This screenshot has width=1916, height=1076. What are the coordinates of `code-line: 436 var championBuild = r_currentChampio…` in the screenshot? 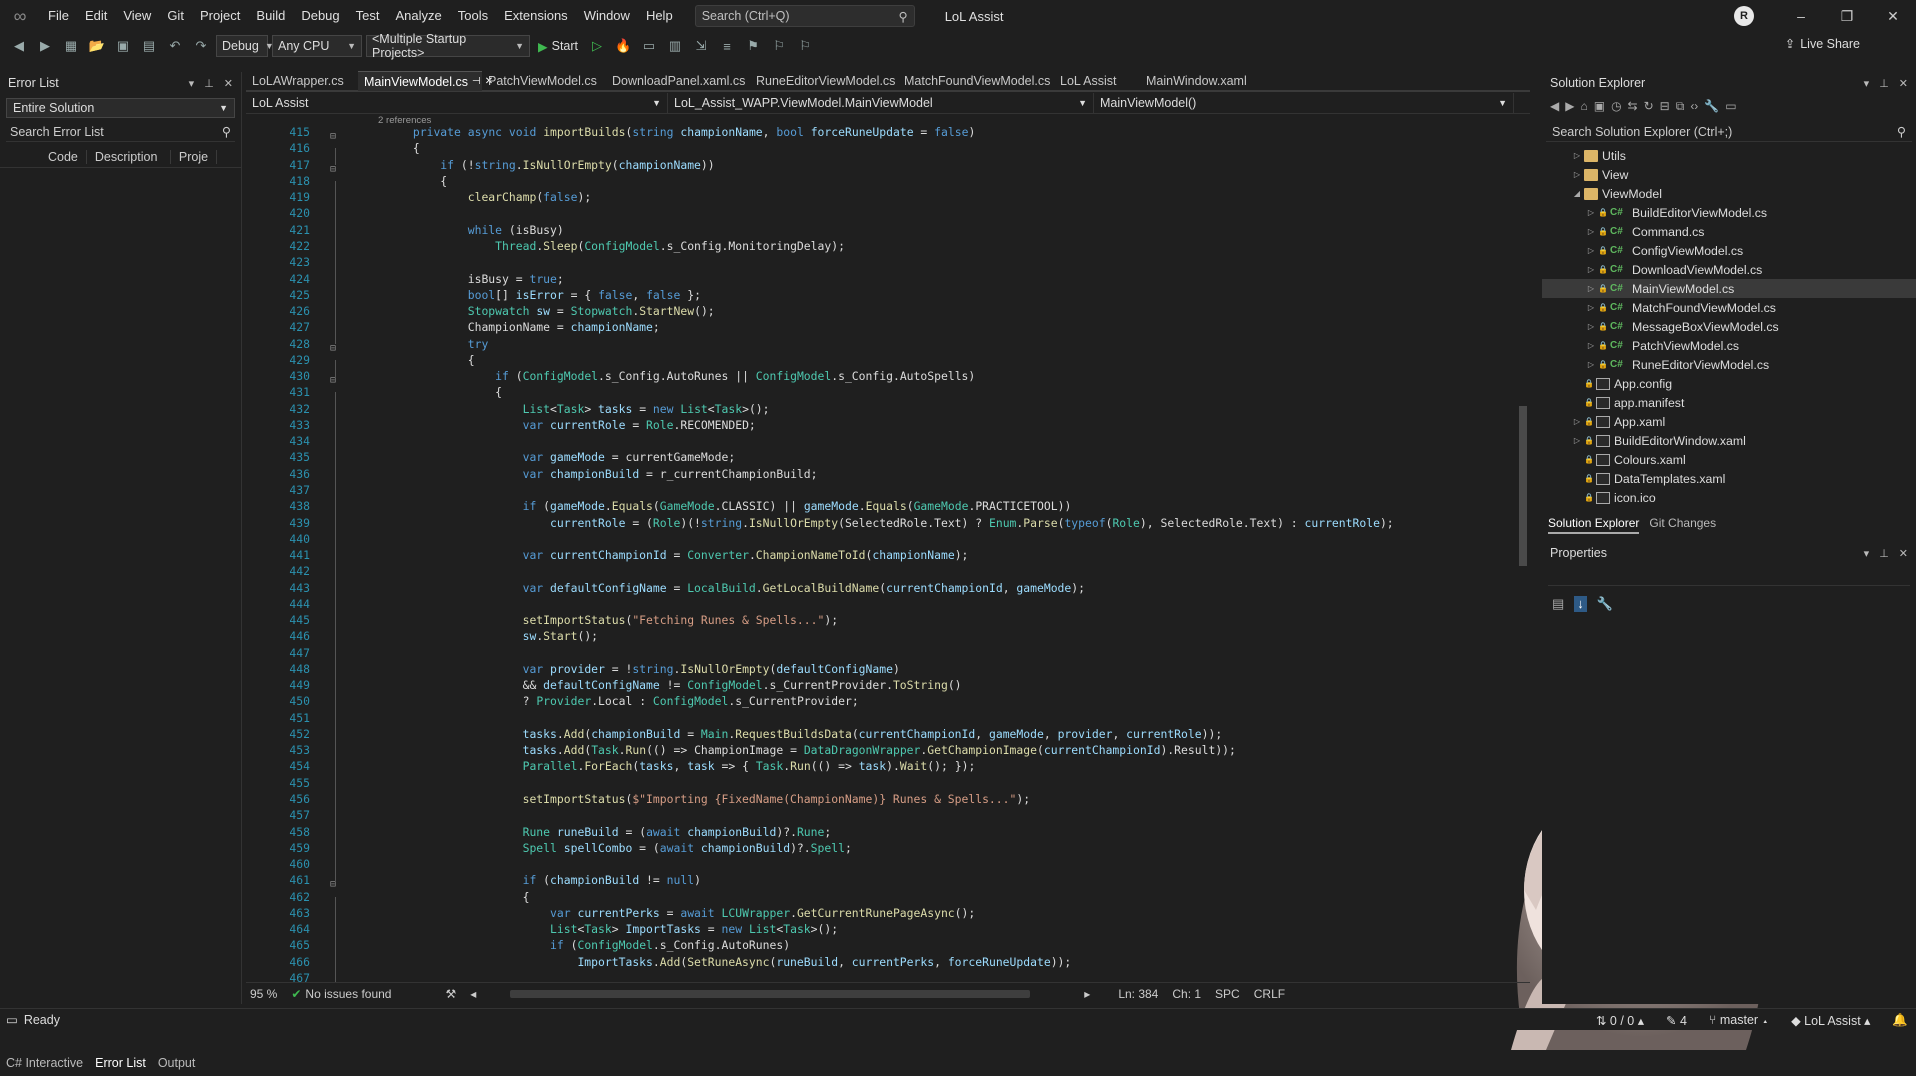 It's located at (881, 478).